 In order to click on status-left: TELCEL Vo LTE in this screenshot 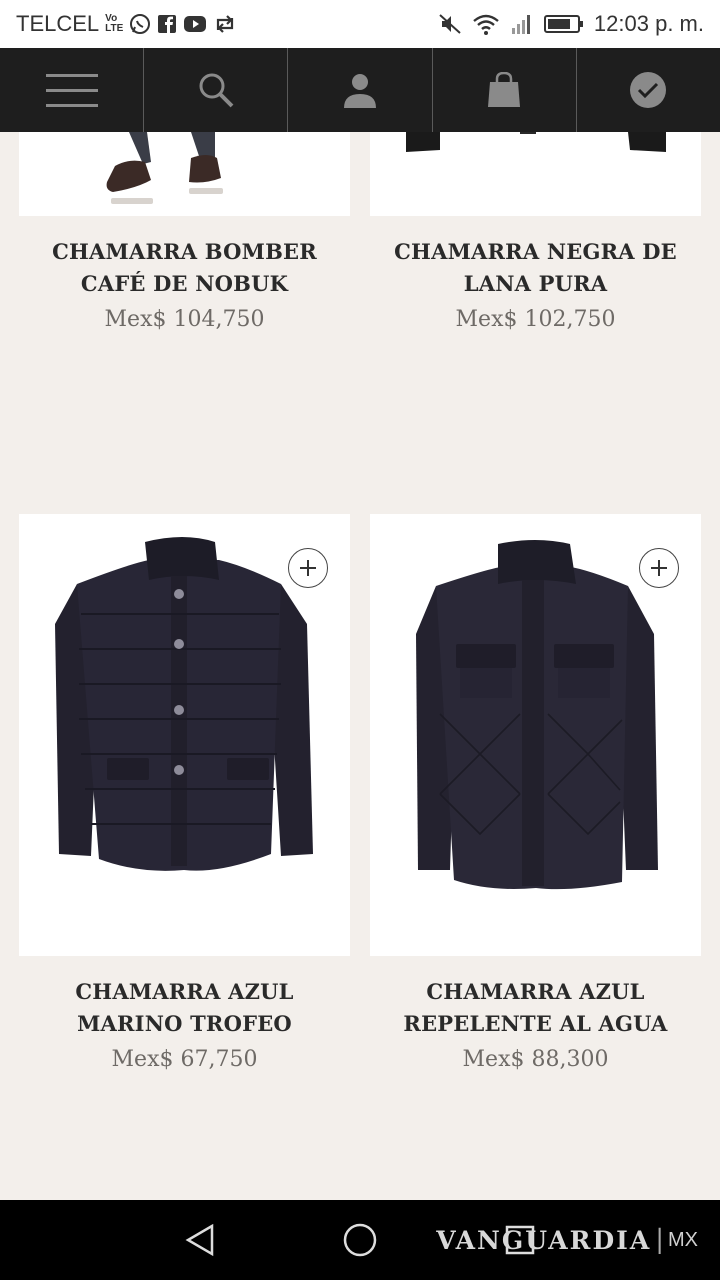, I will do `click(126, 24)`.